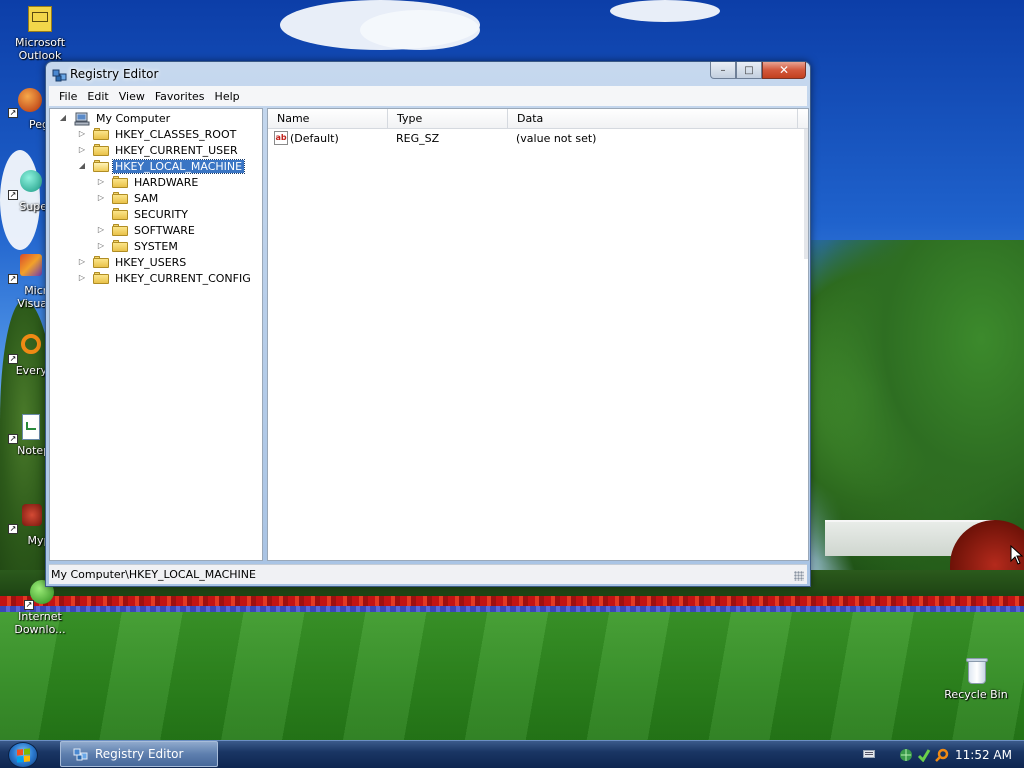 The height and width of the screenshot is (769, 1024). I want to click on menu-view: View, so click(132, 96).